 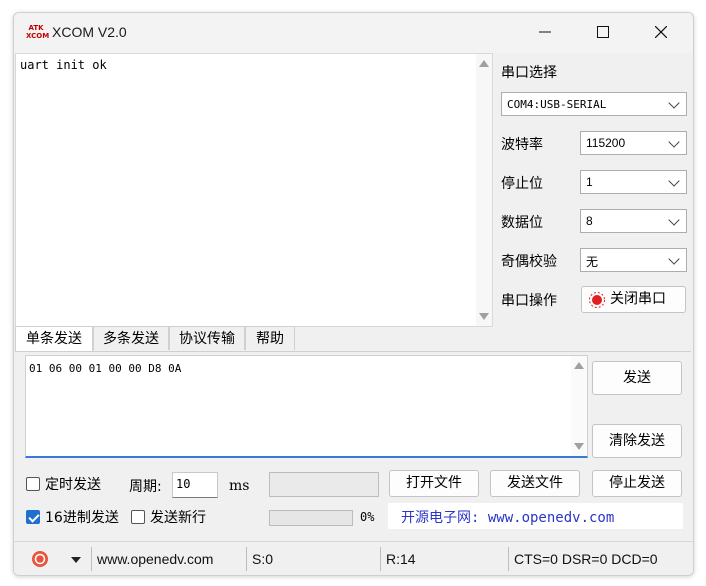 I want to click on hex-send-label: 16进制发送, so click(x=82, y=518).